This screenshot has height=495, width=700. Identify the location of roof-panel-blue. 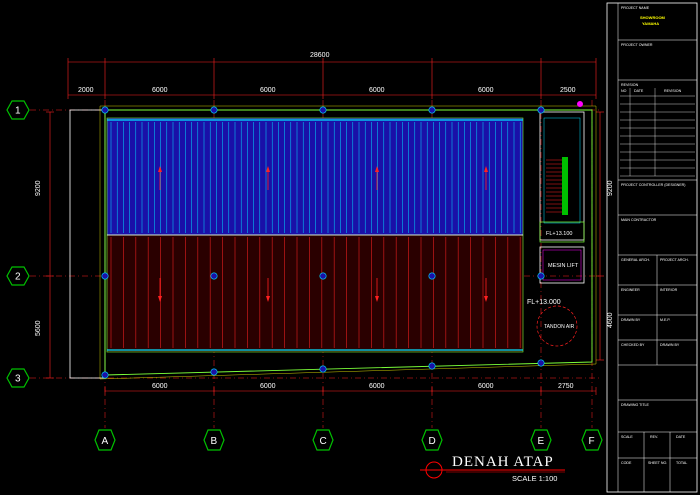
(315, 176).